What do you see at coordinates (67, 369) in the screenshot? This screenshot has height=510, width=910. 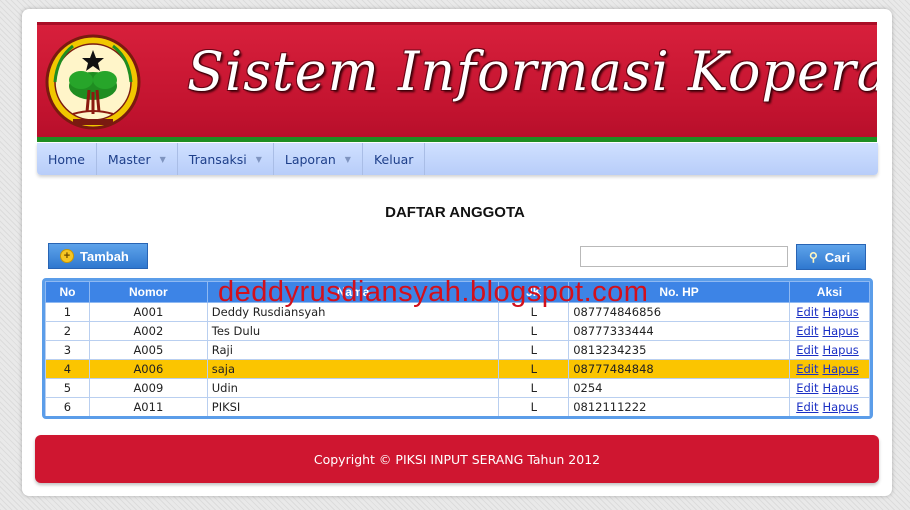 I see `cell-no: 4` at bounding box center [67, 369].